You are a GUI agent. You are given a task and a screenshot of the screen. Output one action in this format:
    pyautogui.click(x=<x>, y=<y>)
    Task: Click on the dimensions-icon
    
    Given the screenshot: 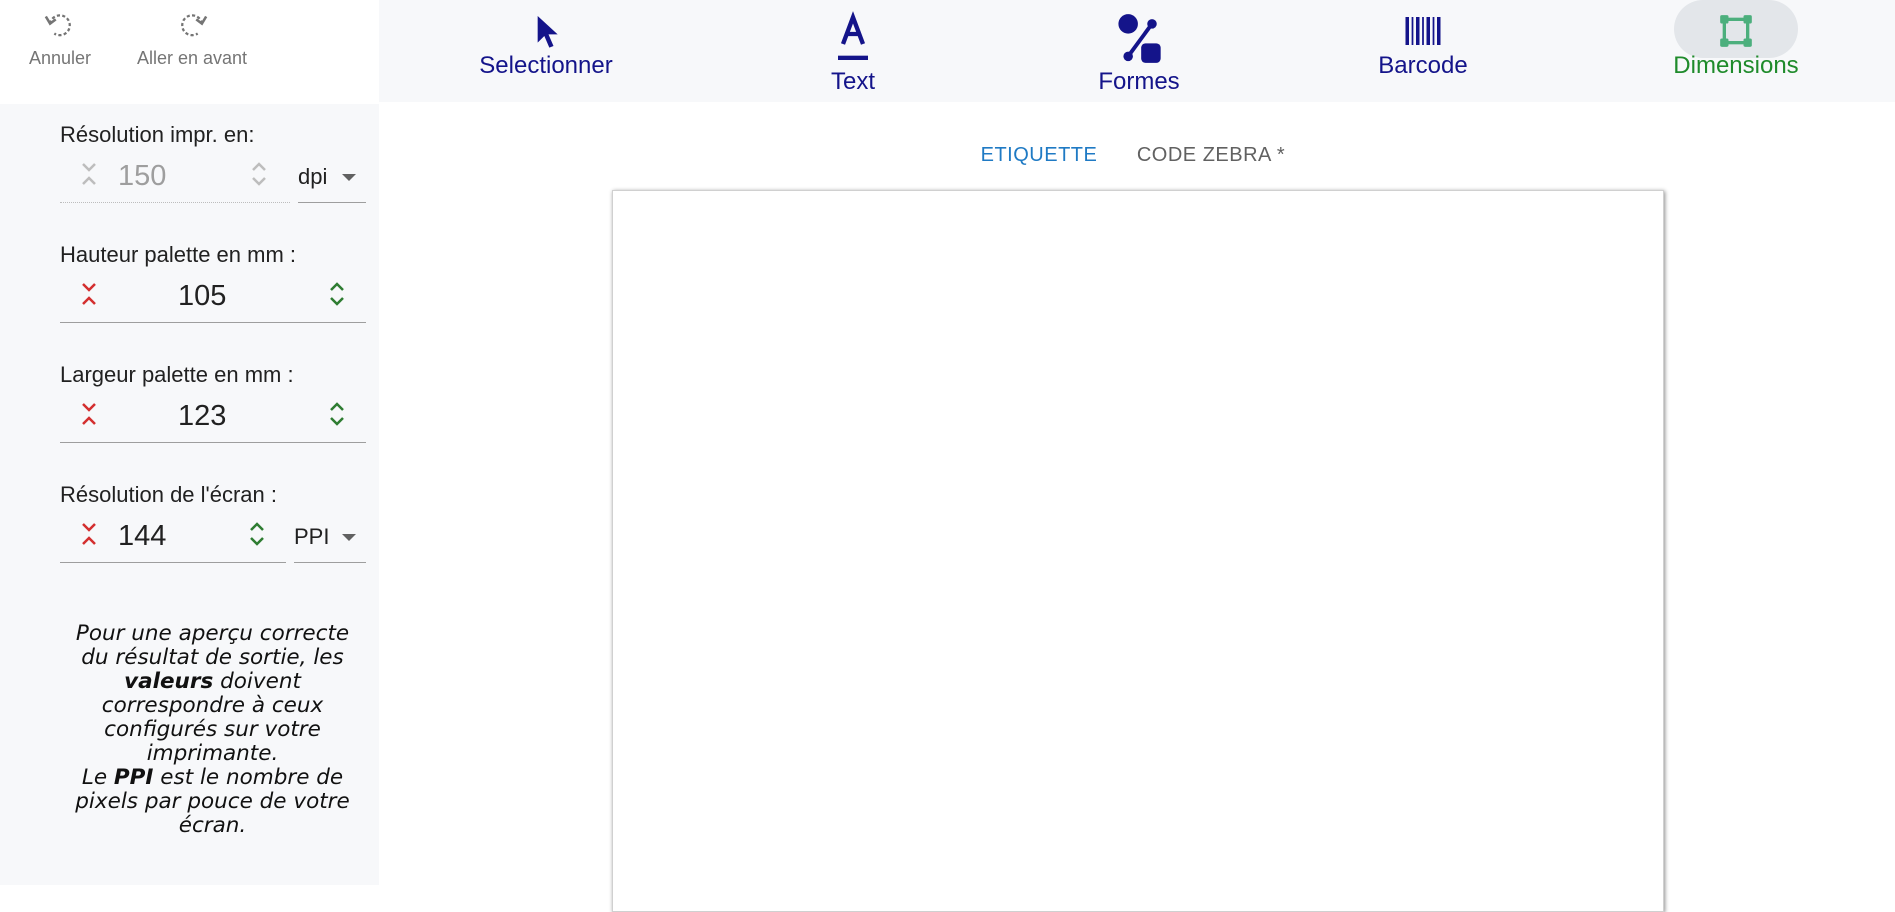 What is the action you would take?
    pyautogui.click(x=1736, y=31)
    